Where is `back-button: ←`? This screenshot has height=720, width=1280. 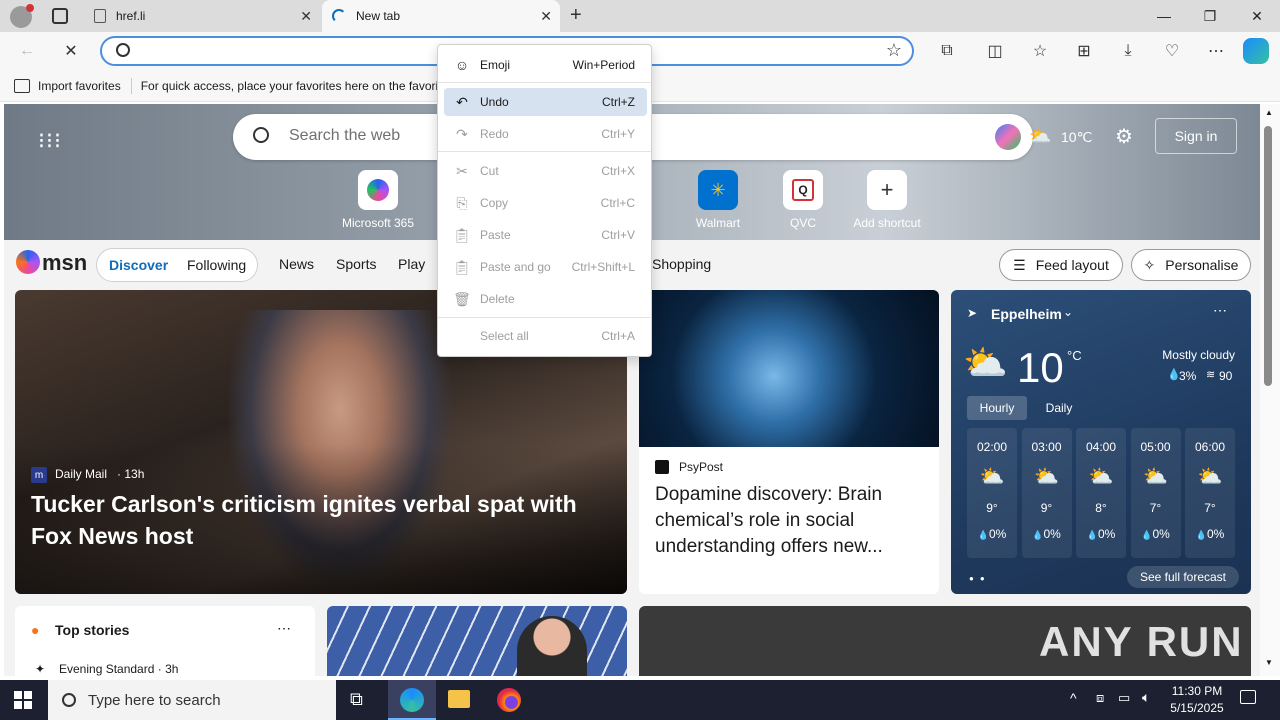
back-button: ← is located at coordinates (27, 51).